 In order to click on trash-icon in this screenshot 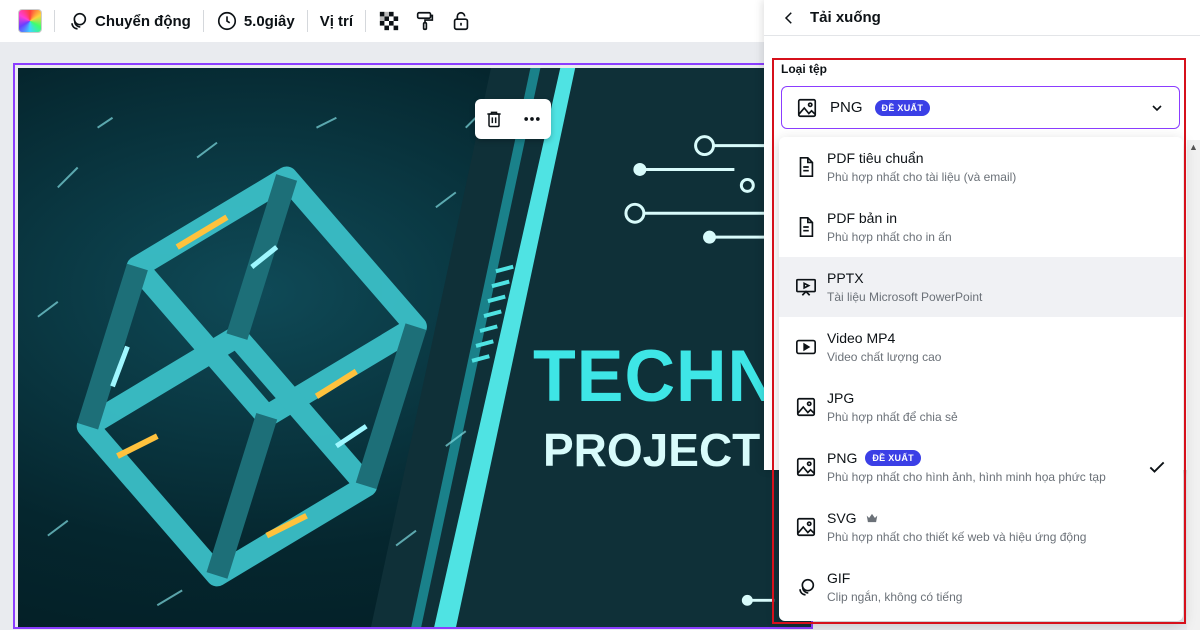, I will do `click(494, 119)`.